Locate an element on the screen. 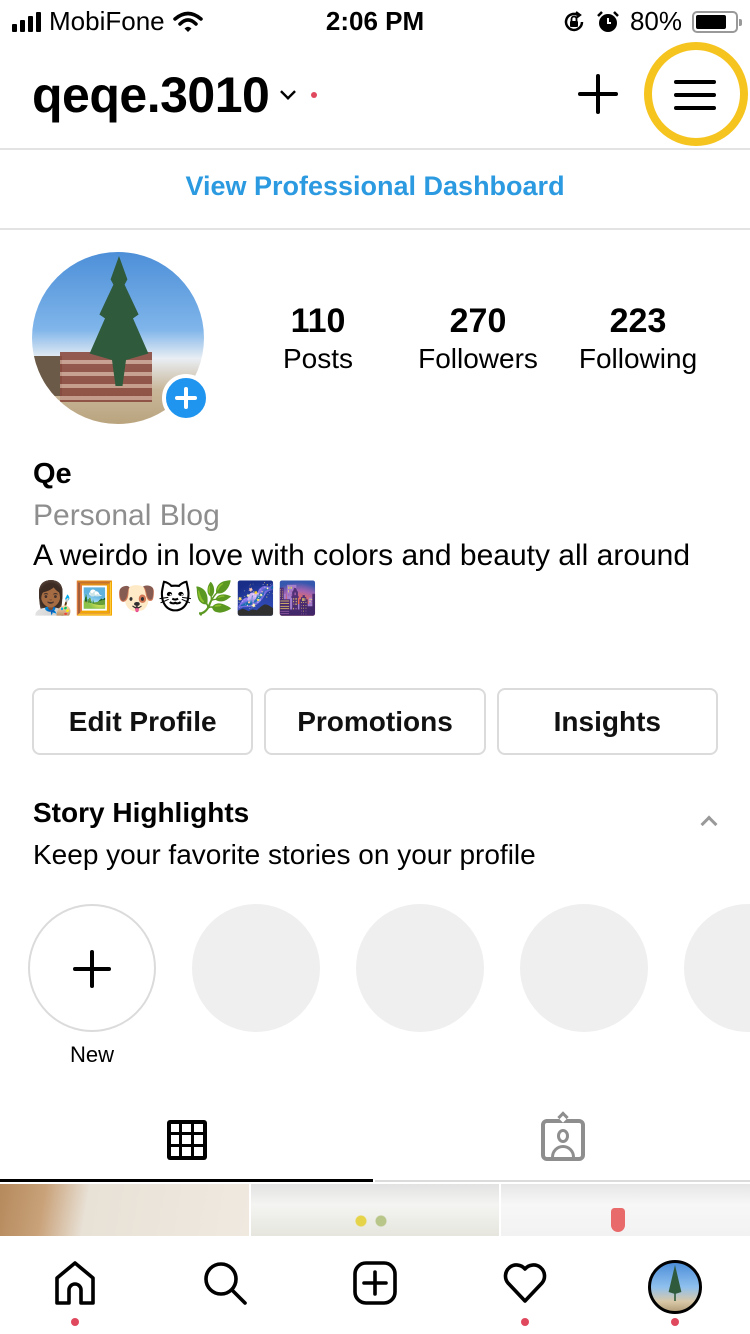 This screenshot has width=750, height=1334. following-label: Following is located at coordinates (638, 358).